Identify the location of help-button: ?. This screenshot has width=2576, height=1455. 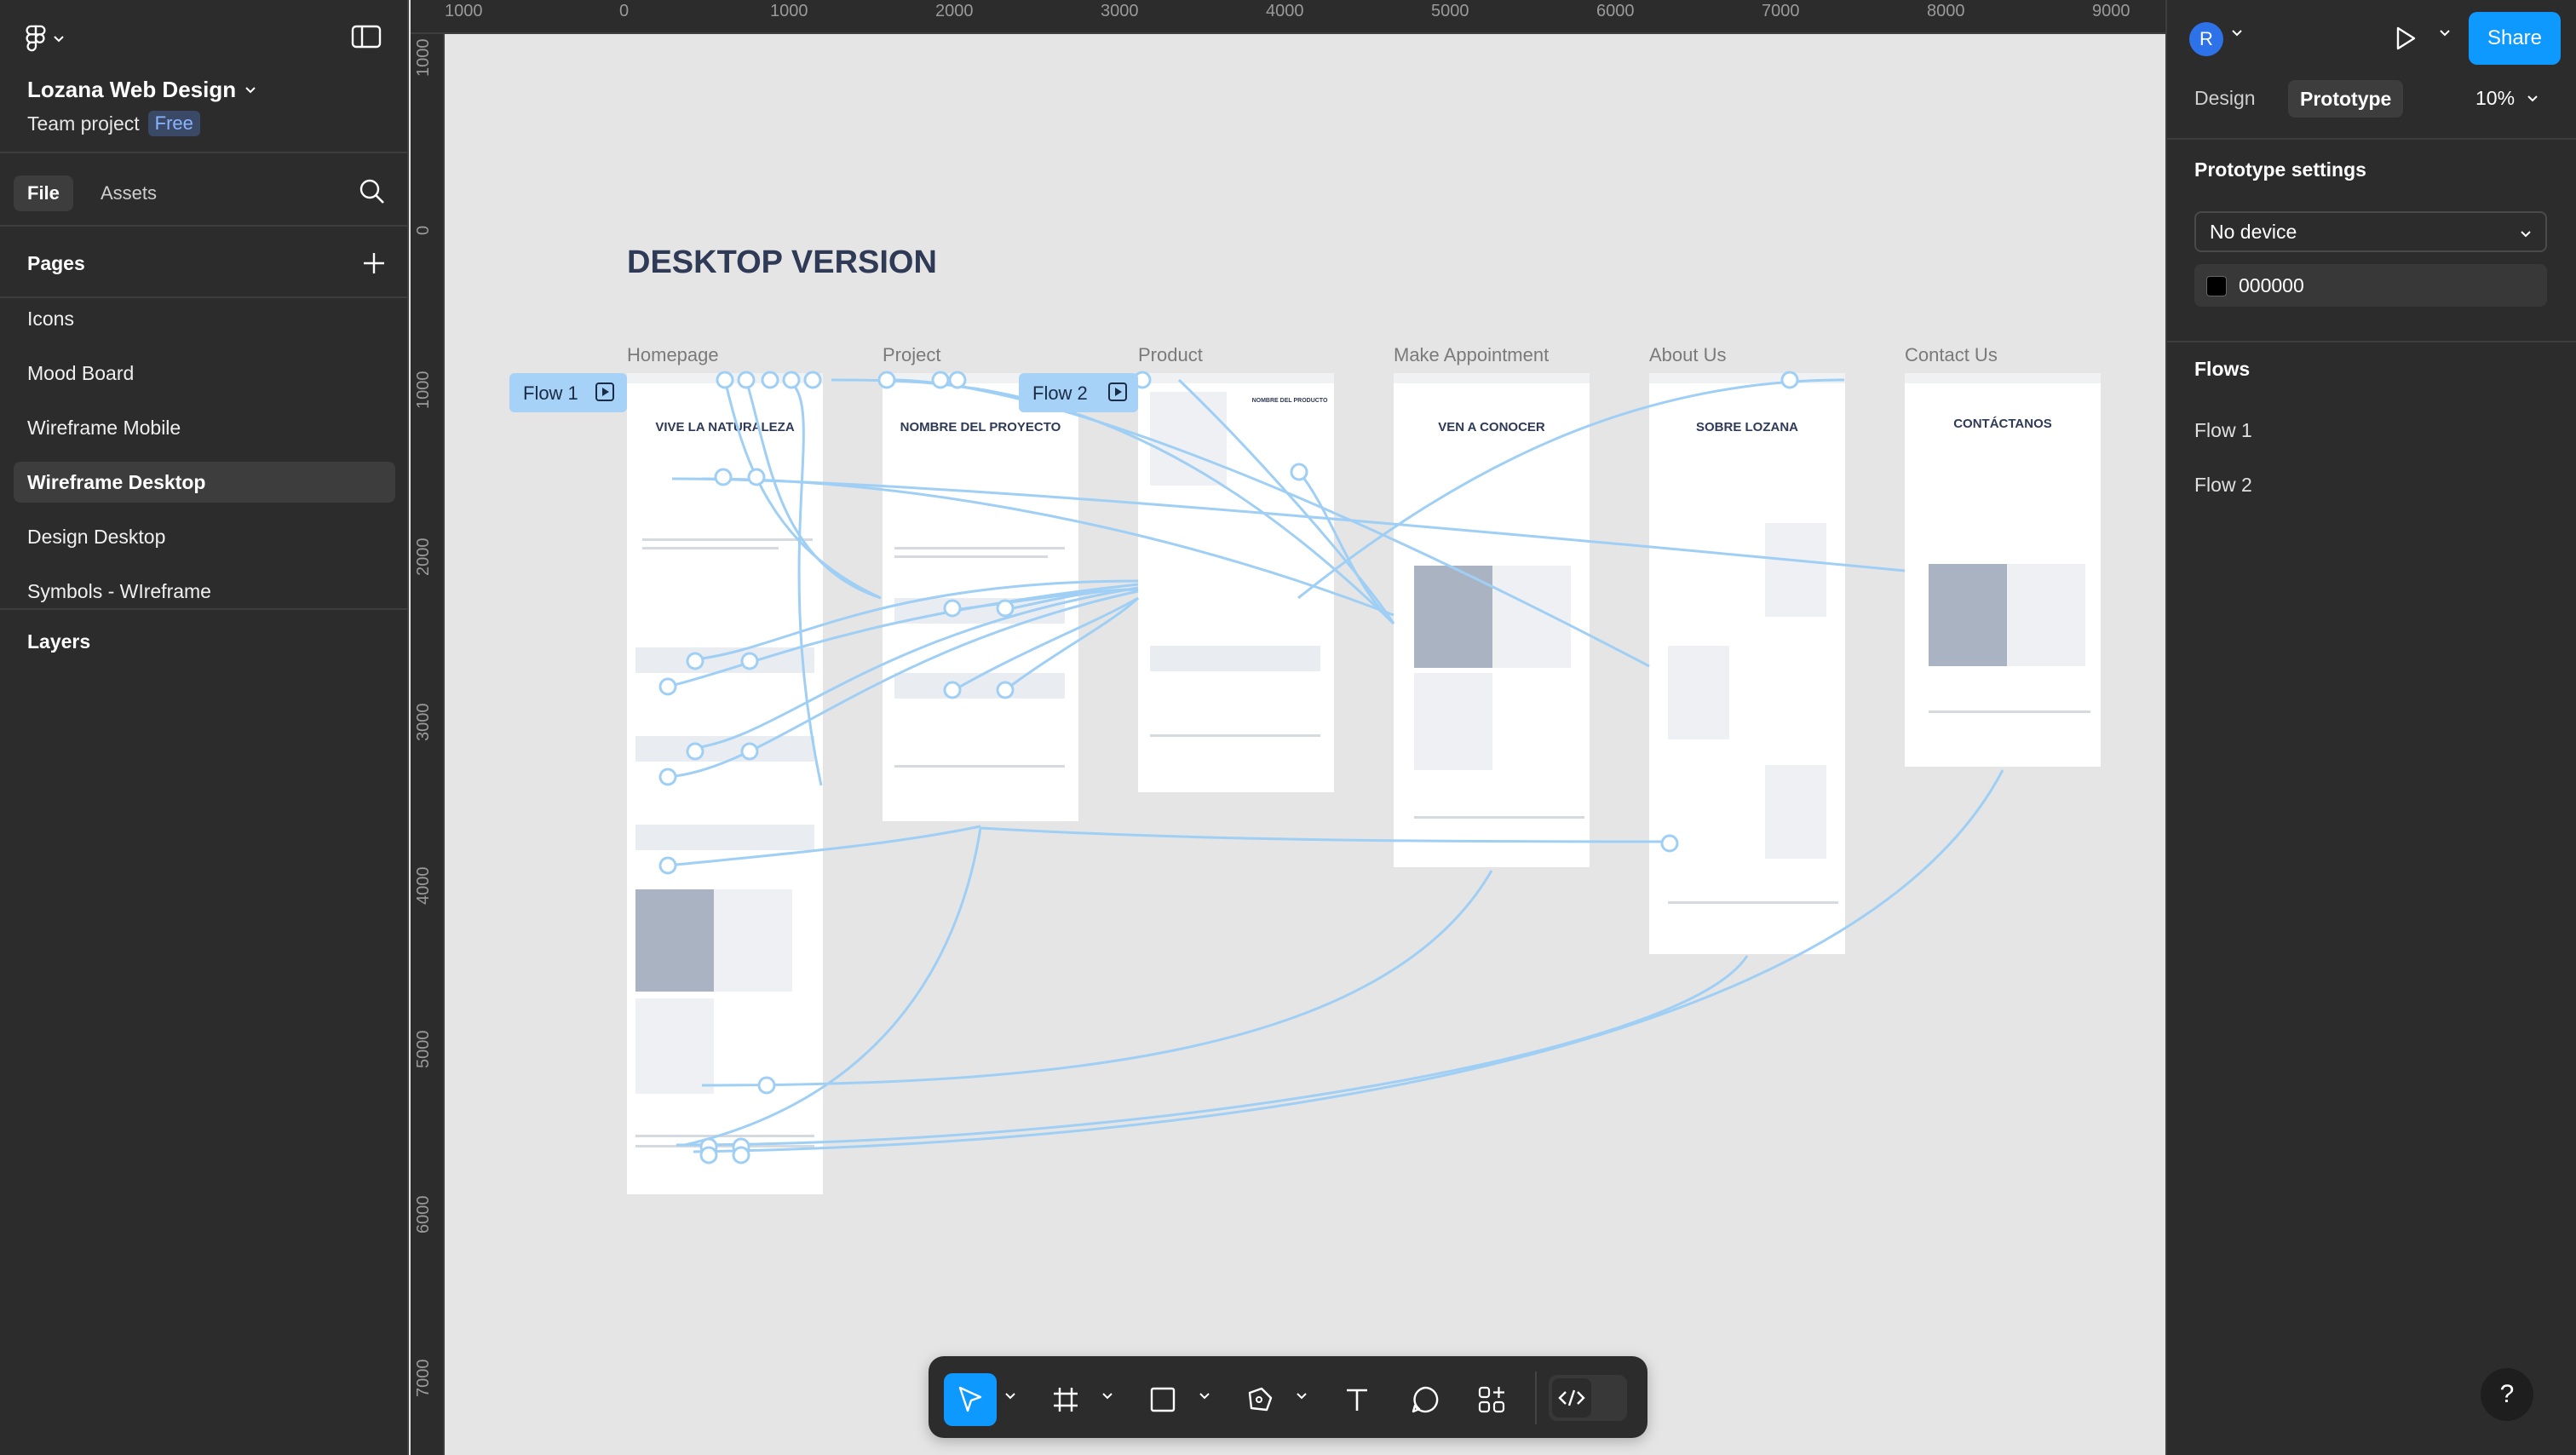
(2507, 1394).